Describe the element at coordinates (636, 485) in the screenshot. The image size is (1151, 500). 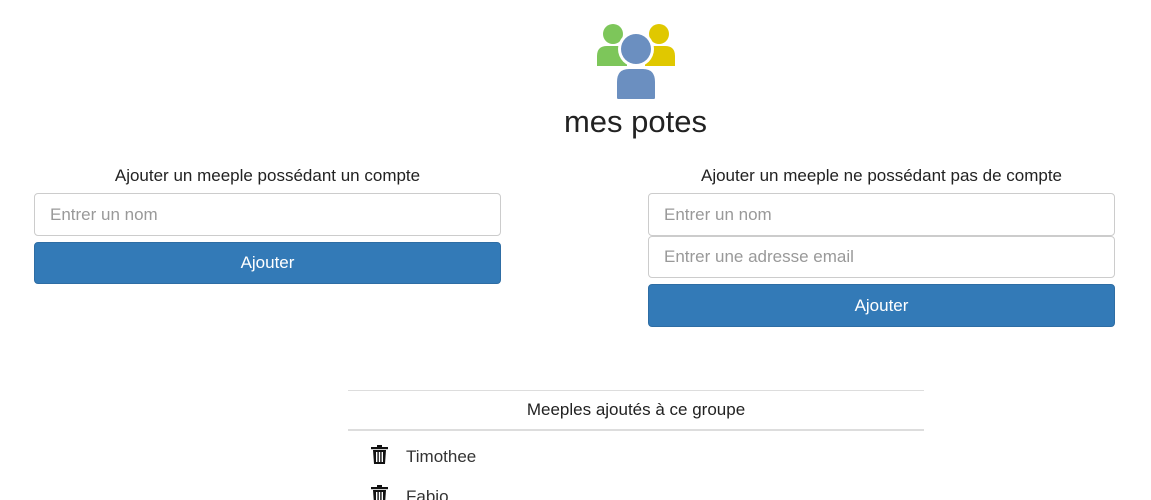
I see `member-row: Fabio` at that location.